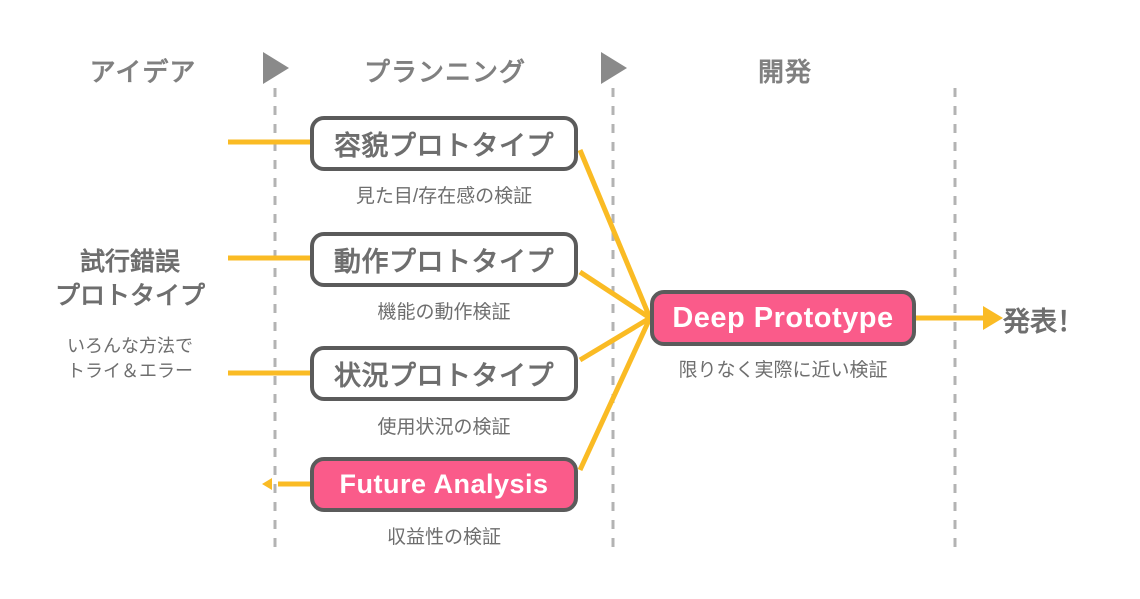 This screenshot has height=599, width=1140. What do you see at coordinates (444, 312) in the screenshot?
I see `prototype-caption-behavior: 機能の動作検証` at bounding box center [444, 312].